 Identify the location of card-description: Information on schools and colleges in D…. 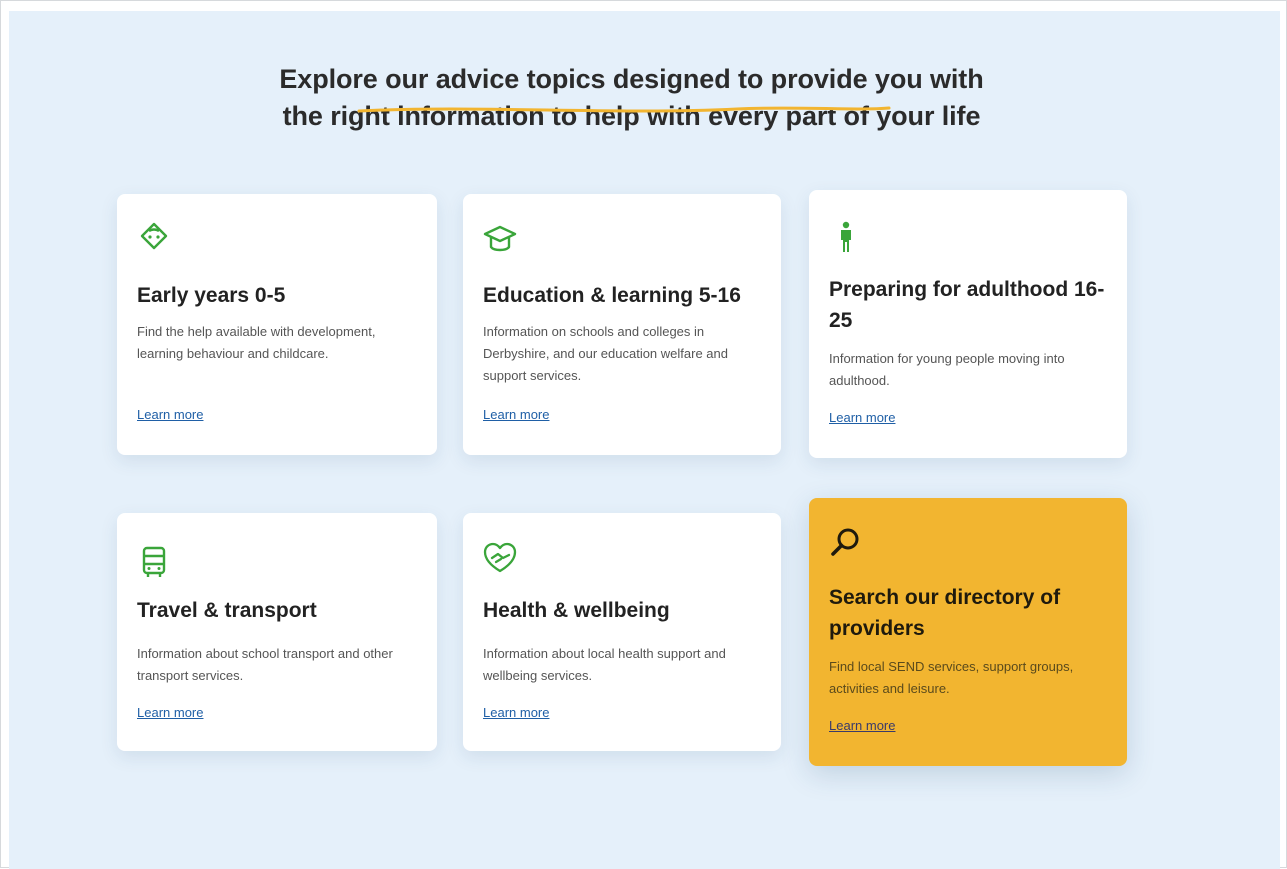
(605, 353).